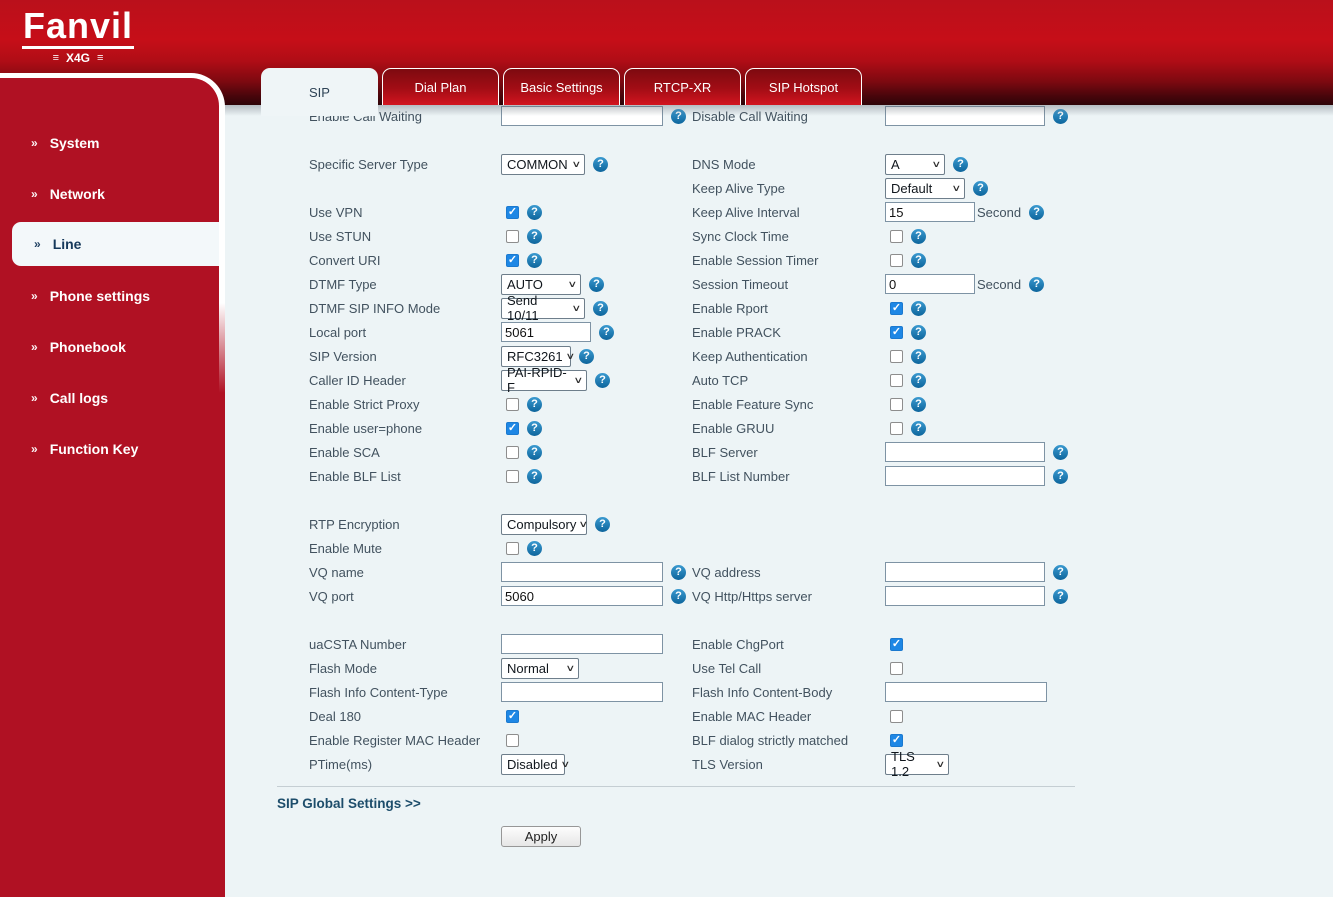  Describe the element at coordinates (803, 86) in the screenshot. I see `tab-sip-hotspot: SIP Hotspot` at that location.